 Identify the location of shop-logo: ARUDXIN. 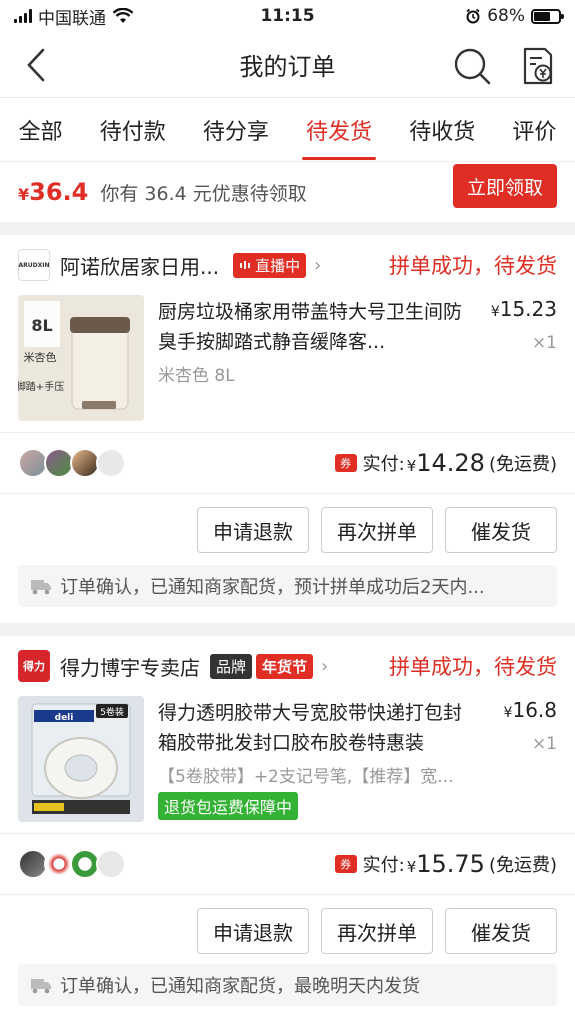
(34, 265).